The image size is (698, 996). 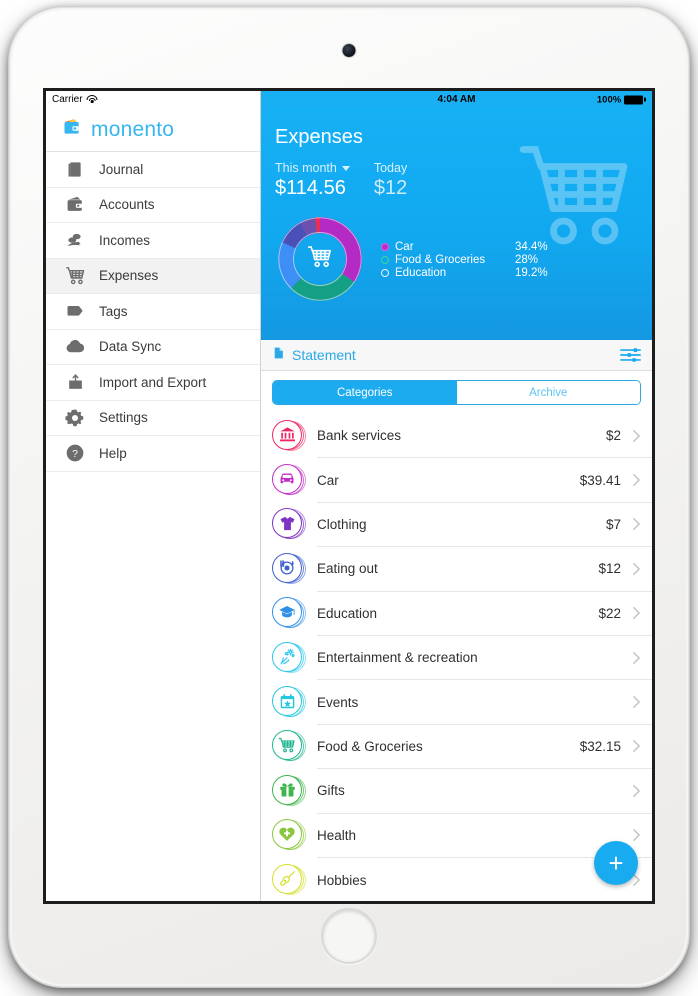 What do you see at coordinates (456, 569) in the screenshot?
I see `category-row: Eating out $12` at bounding box center [456, 569].